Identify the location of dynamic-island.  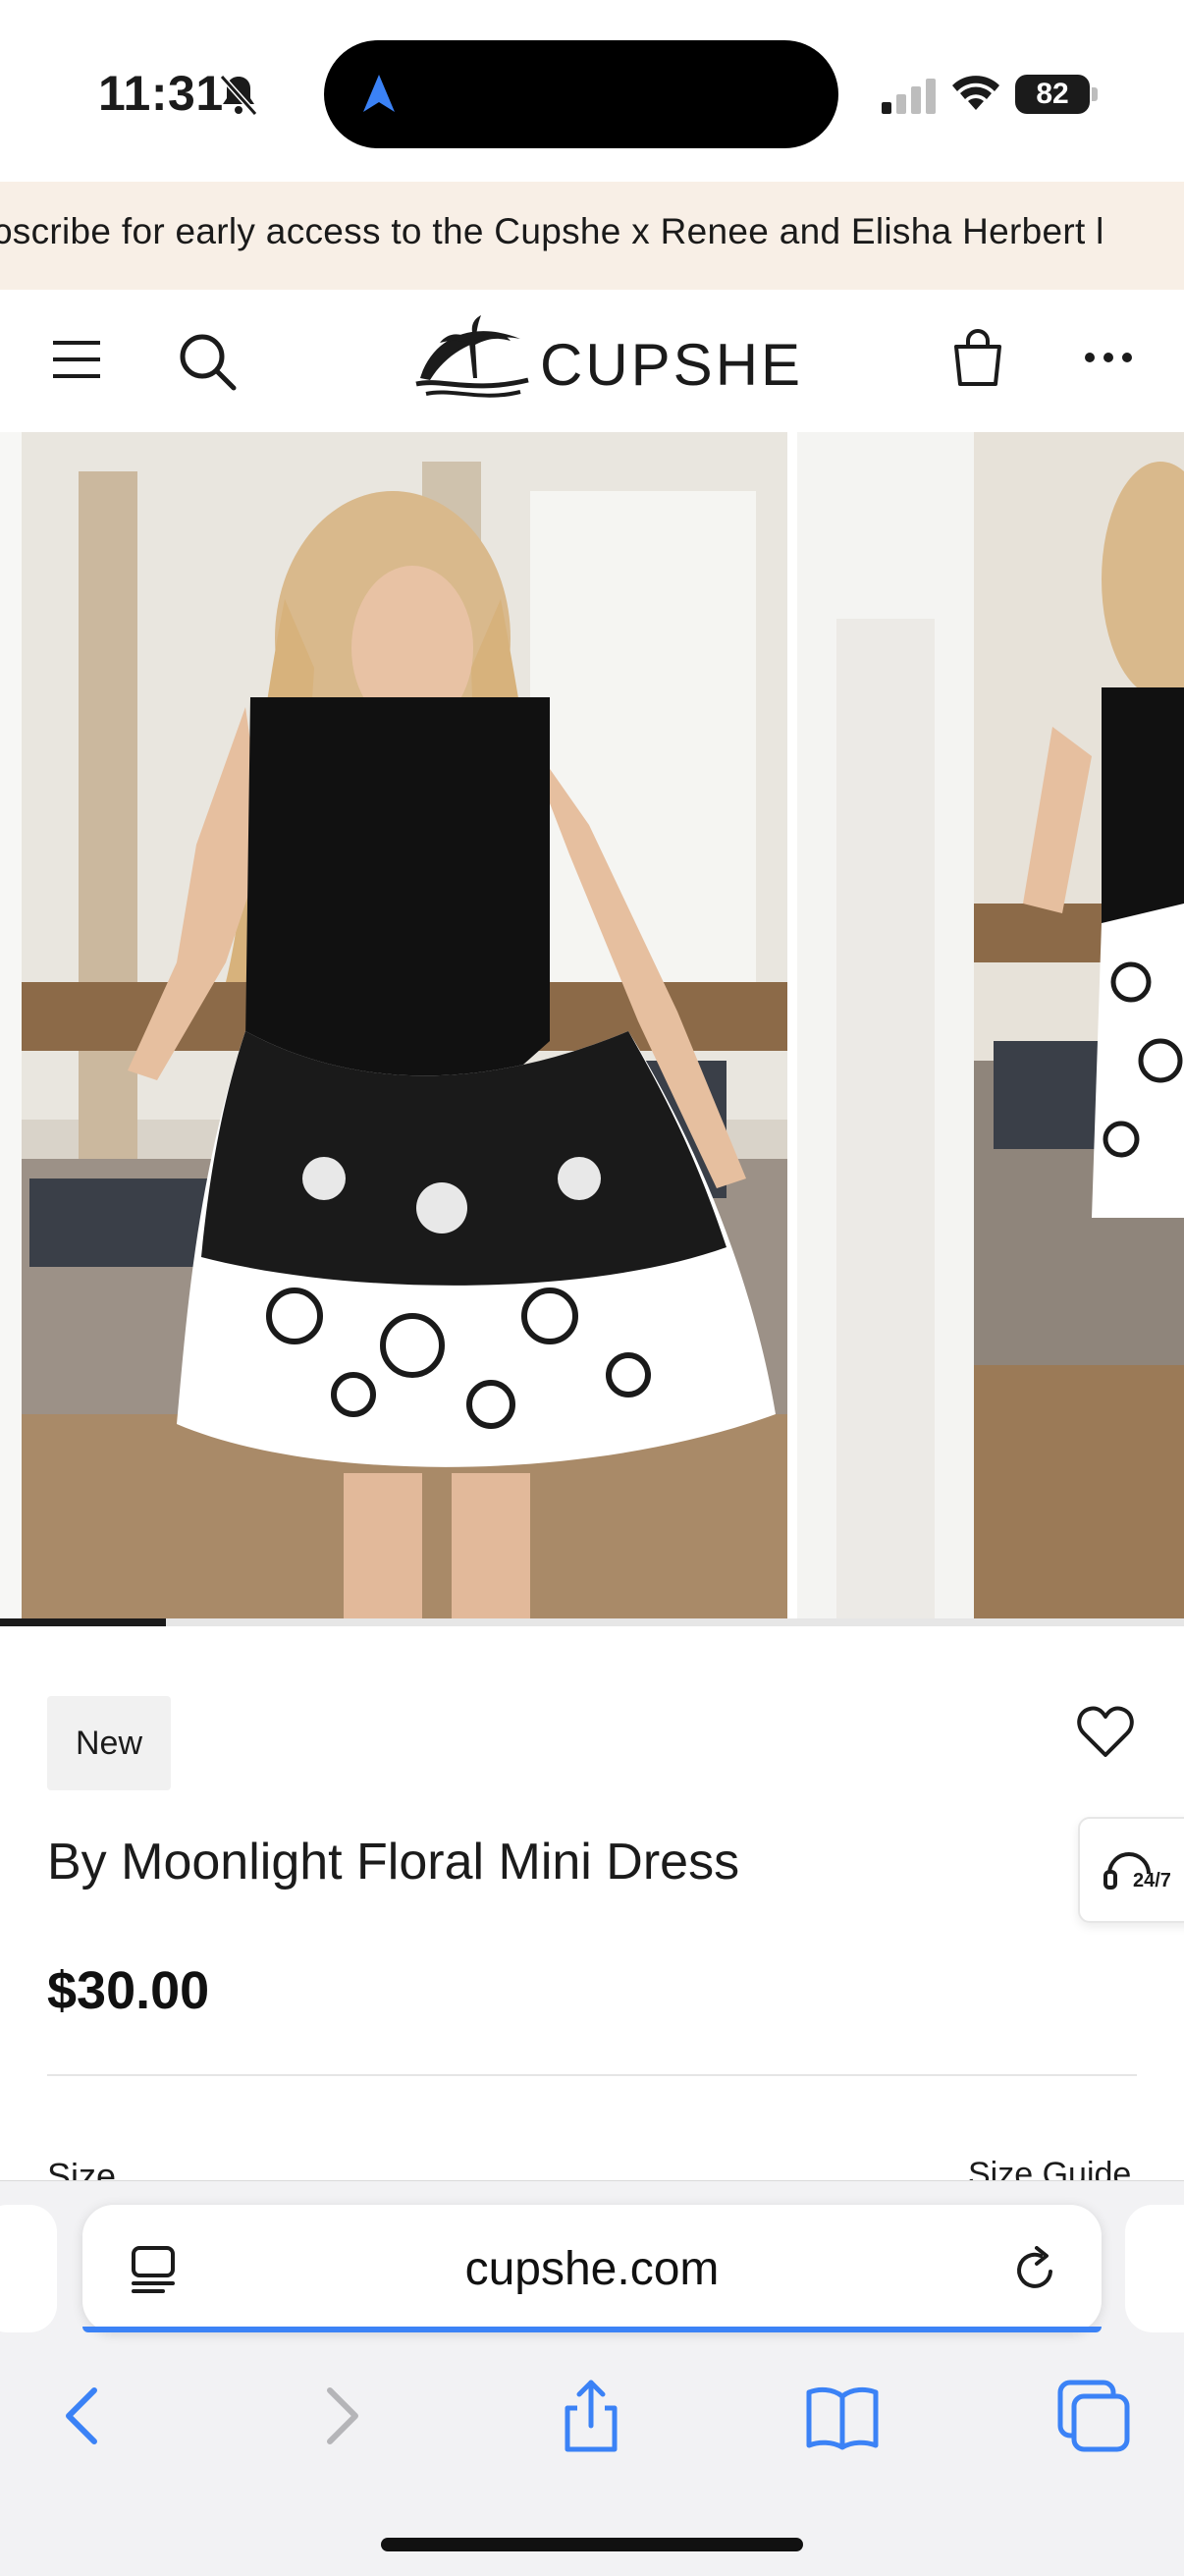
(581, 94).